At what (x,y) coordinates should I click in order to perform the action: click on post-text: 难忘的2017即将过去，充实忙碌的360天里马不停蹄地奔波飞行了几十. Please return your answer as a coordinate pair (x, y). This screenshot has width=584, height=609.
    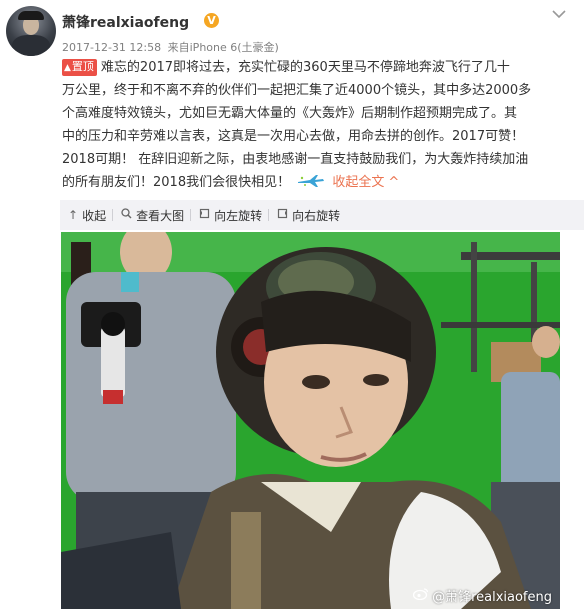
    Looking at the image, I should click on (305, 67).